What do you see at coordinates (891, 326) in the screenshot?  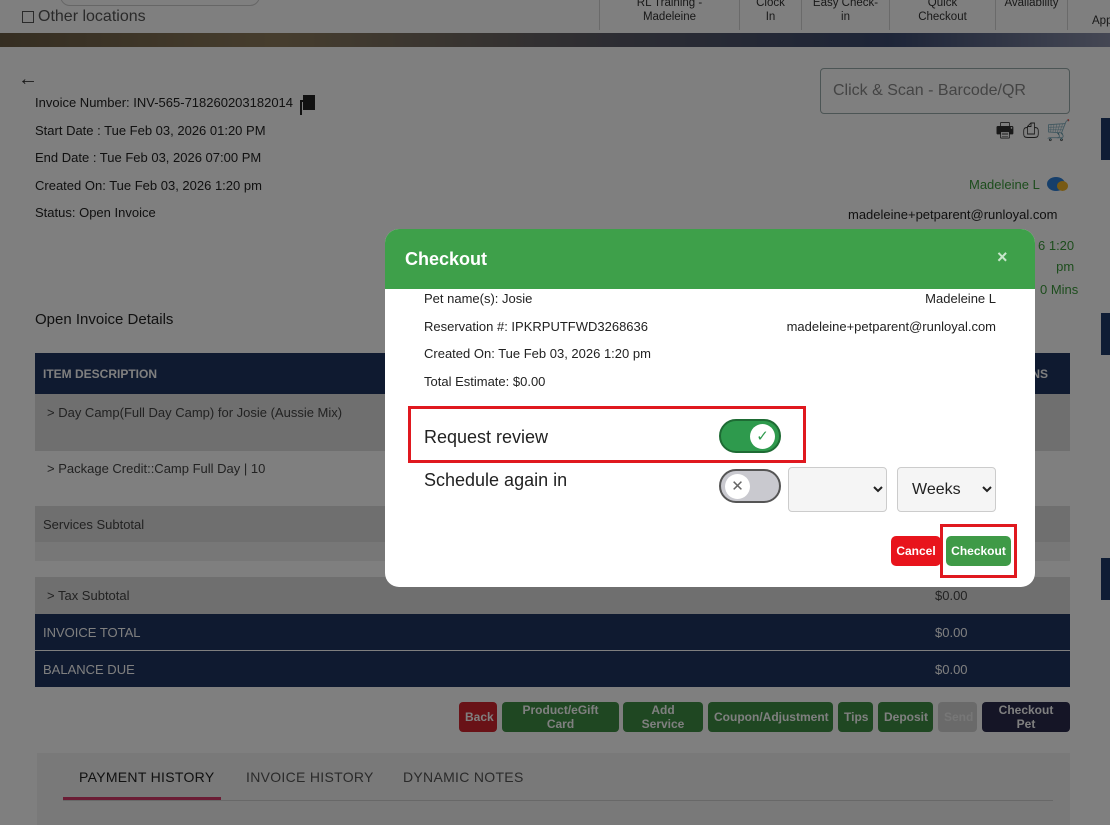 I see `modal-customer-email: madeleine+petparent@runloyal.com` at bounding box center [891, 326].